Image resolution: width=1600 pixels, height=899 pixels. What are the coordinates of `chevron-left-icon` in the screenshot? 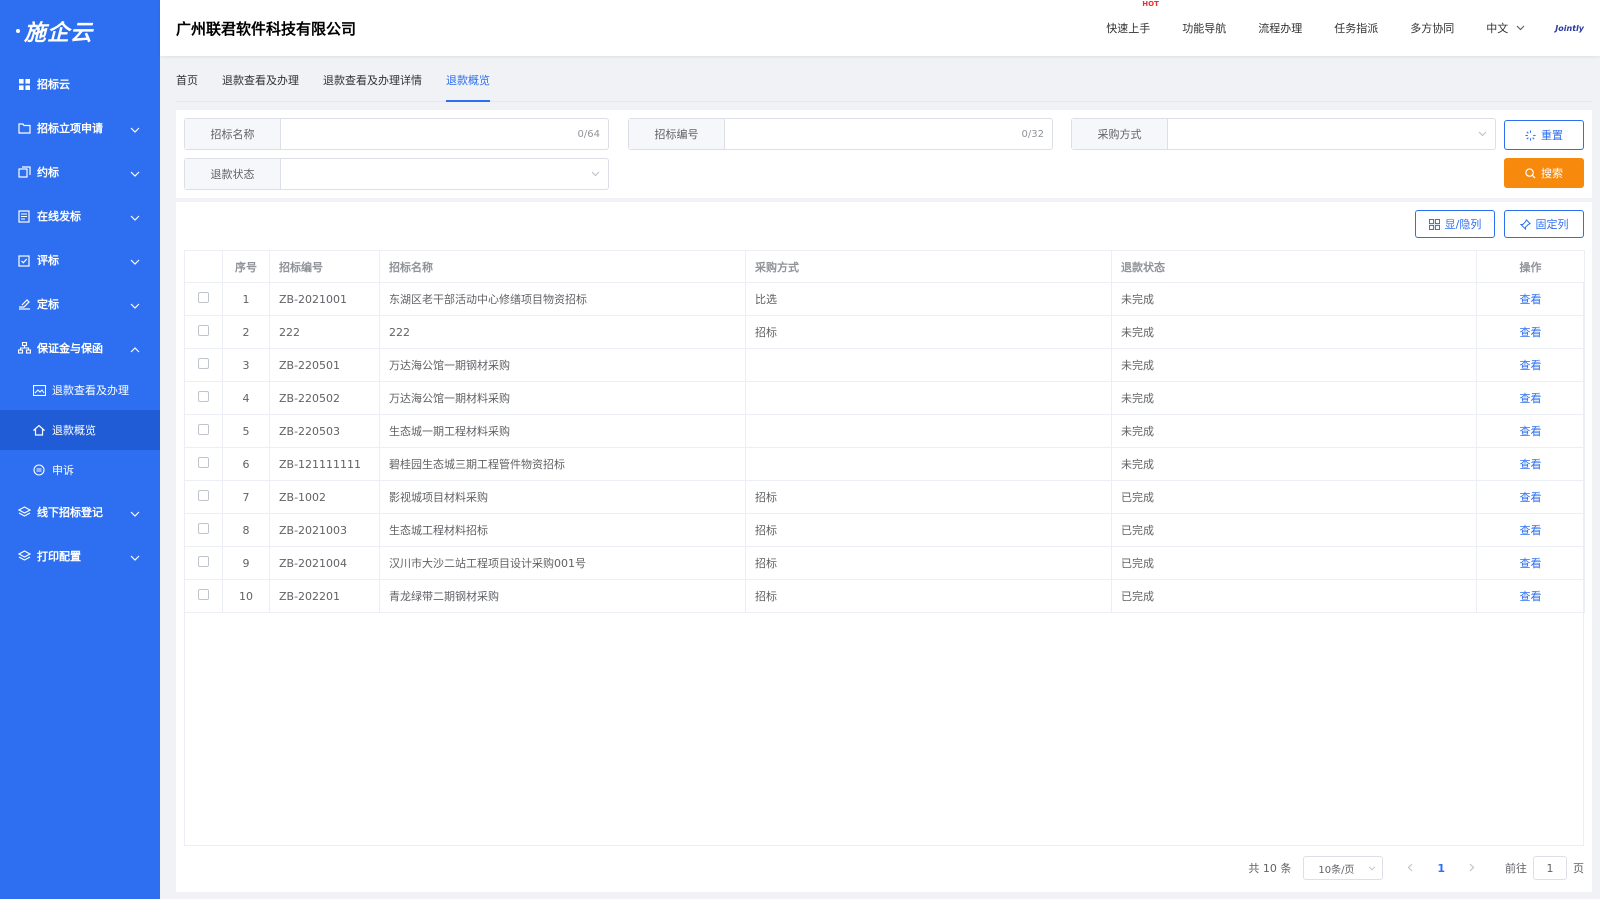 It's located at (1410, 867).